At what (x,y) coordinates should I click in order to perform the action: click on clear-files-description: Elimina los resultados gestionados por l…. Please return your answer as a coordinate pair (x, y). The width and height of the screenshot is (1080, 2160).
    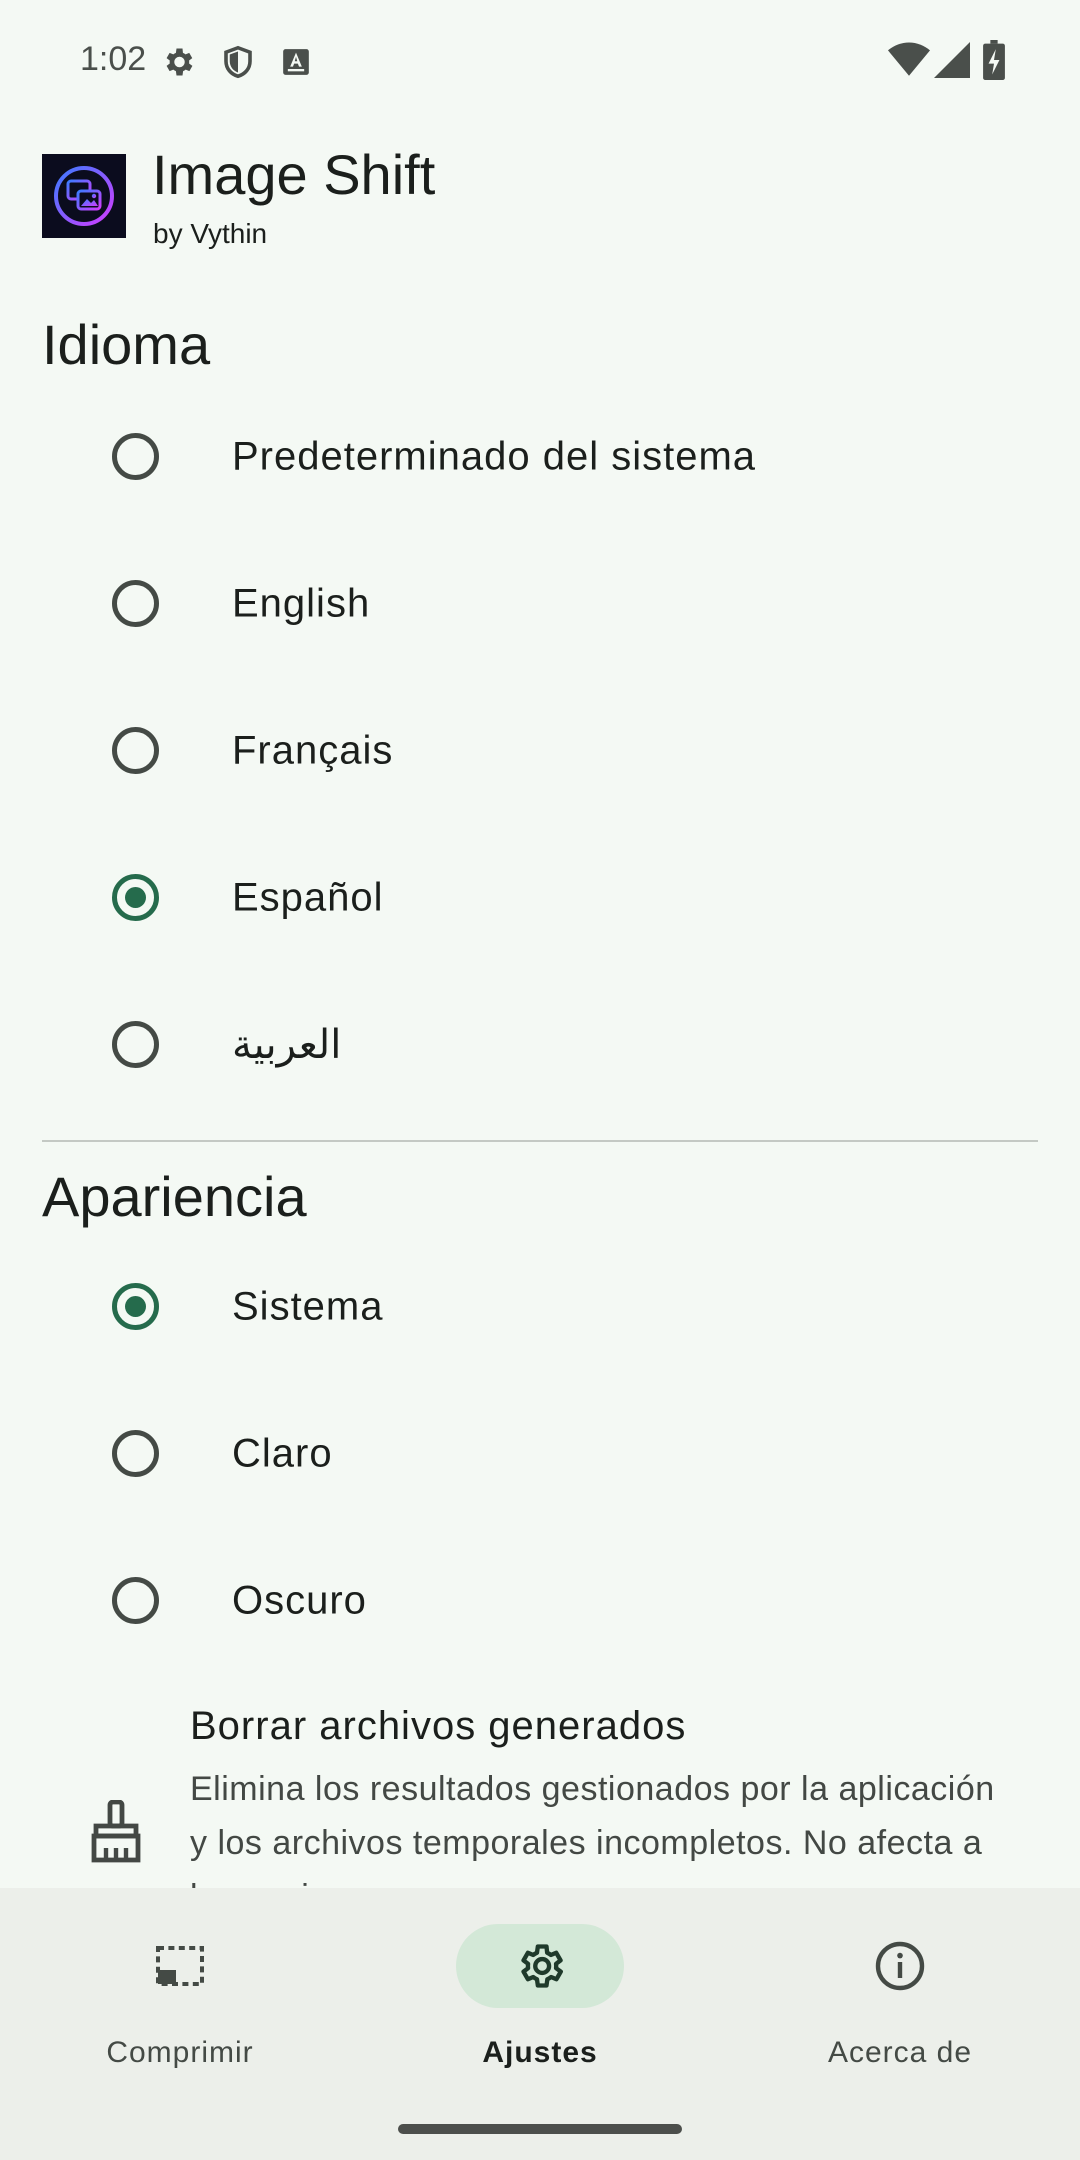
    Looking at the image, I should click on (592, 1830).